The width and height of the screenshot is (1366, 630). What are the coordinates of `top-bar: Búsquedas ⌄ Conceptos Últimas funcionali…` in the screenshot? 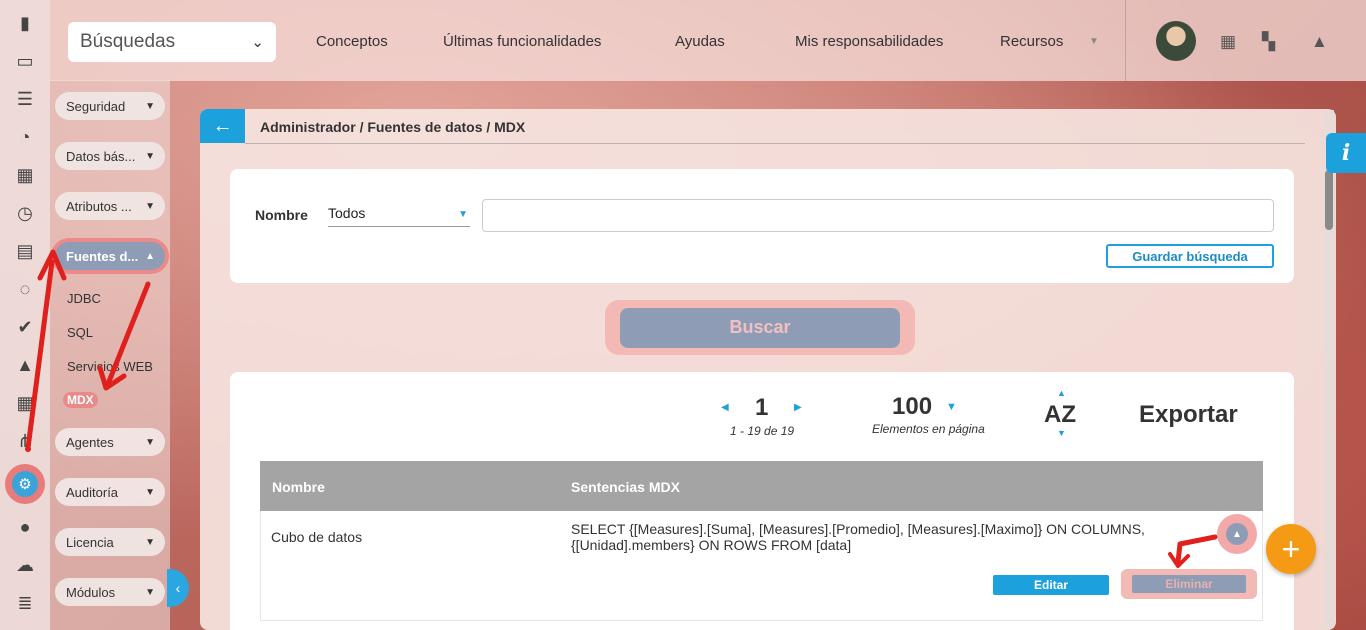 It's located at (708, 40).